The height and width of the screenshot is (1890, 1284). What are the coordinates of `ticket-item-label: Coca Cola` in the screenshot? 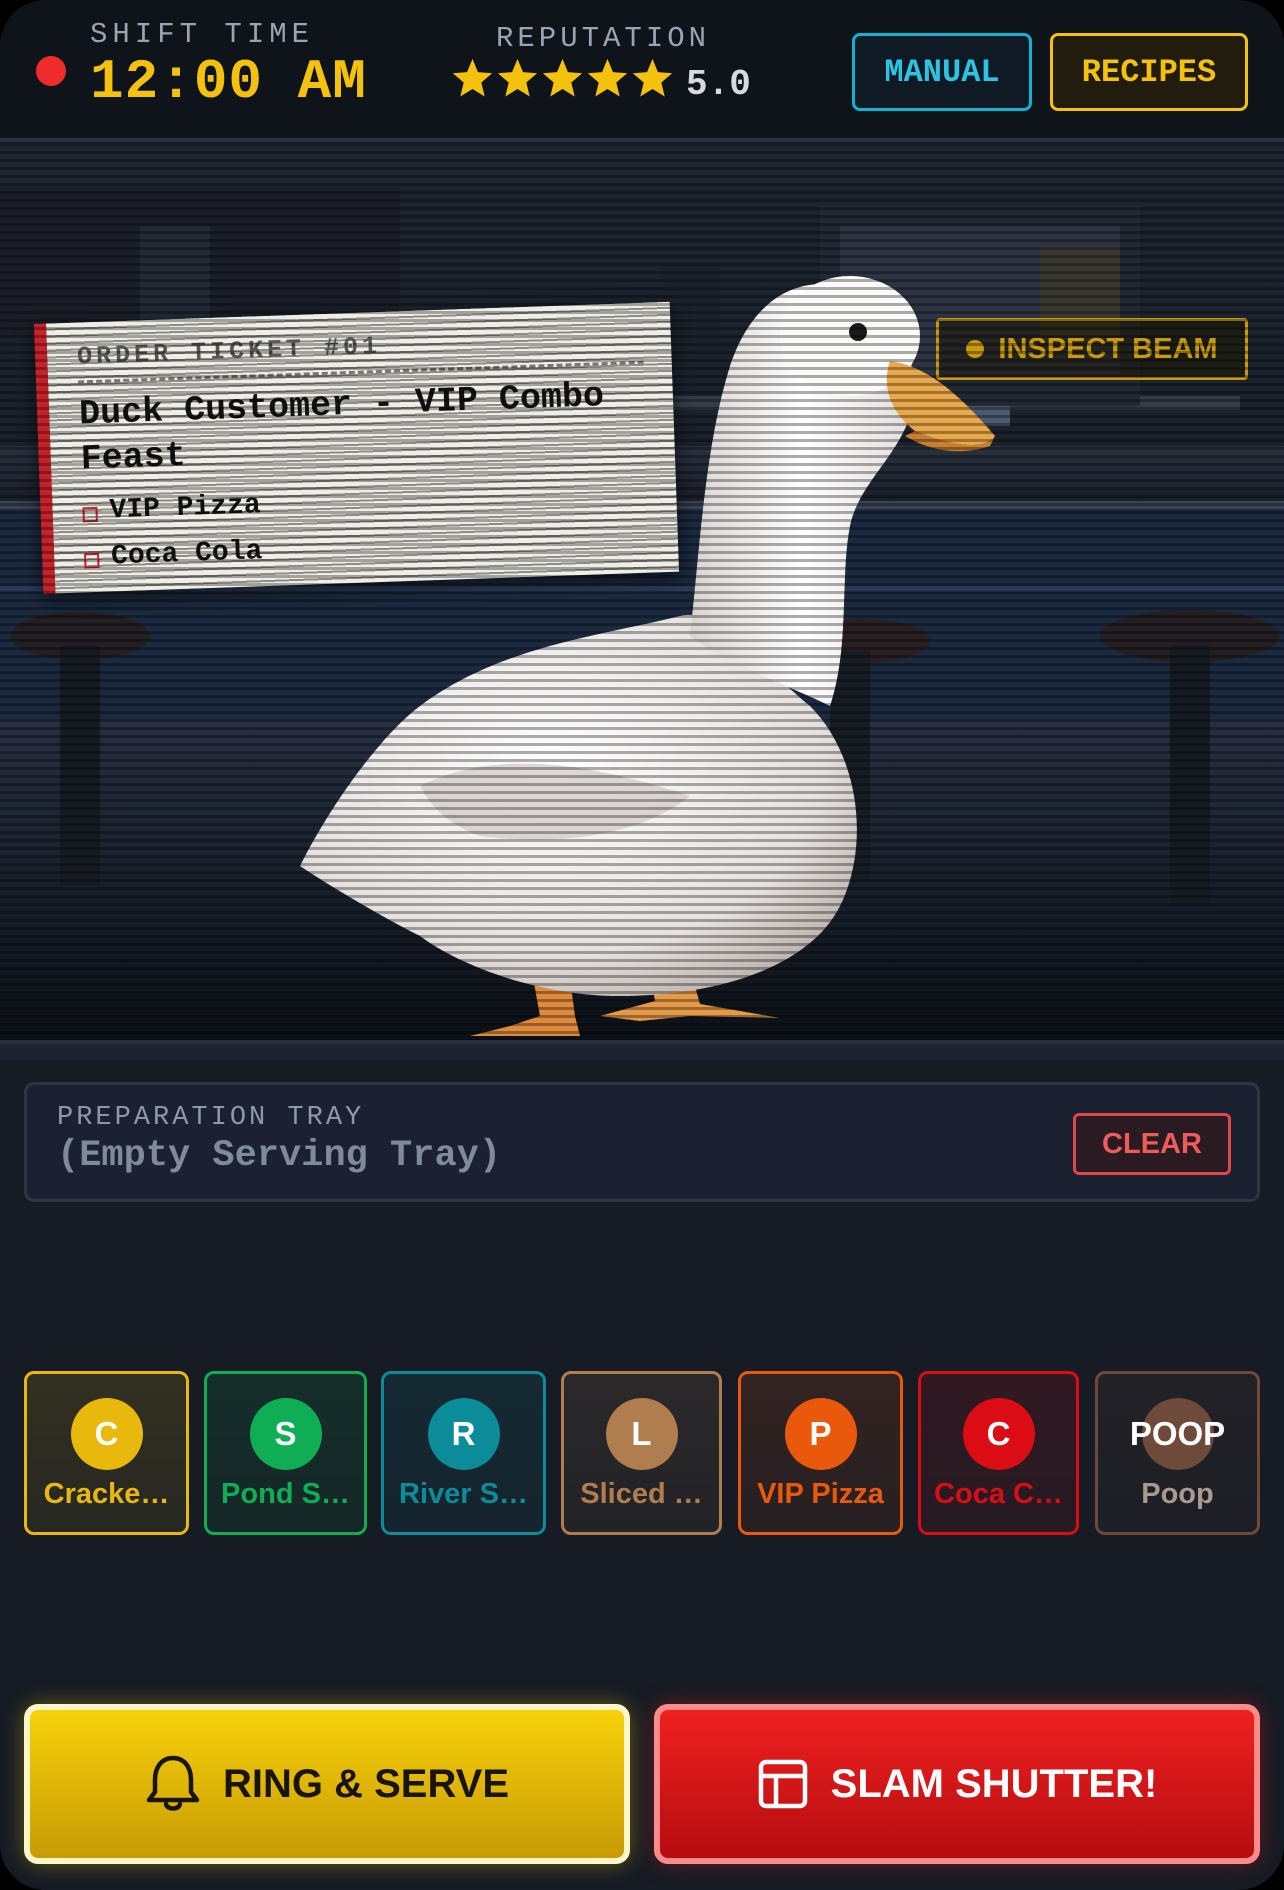 It's located at (186, 554).